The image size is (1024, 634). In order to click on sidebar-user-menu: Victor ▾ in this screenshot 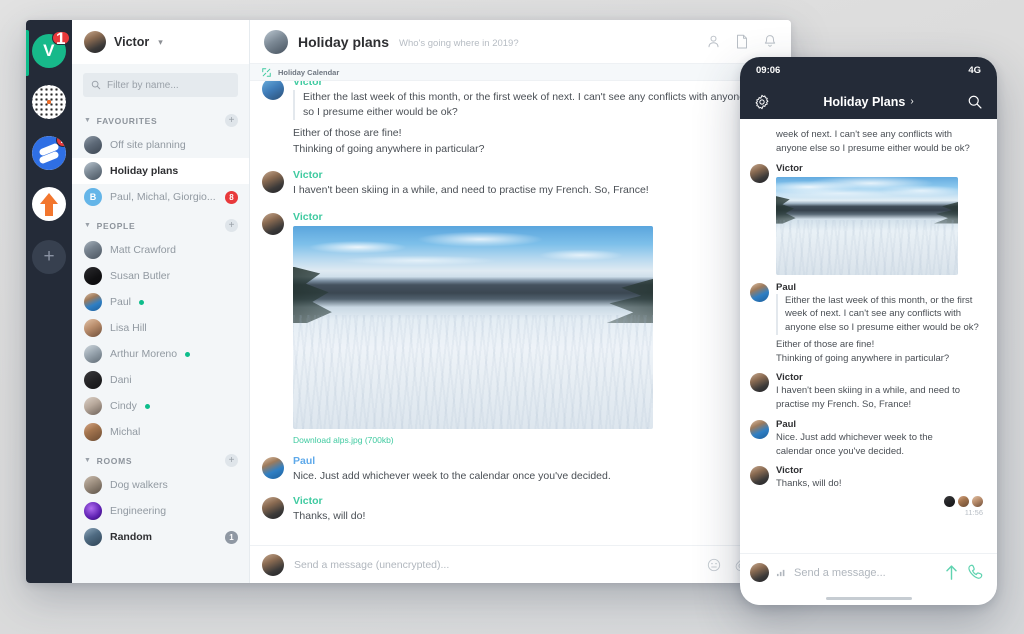, I will do `click(160, 42)`.